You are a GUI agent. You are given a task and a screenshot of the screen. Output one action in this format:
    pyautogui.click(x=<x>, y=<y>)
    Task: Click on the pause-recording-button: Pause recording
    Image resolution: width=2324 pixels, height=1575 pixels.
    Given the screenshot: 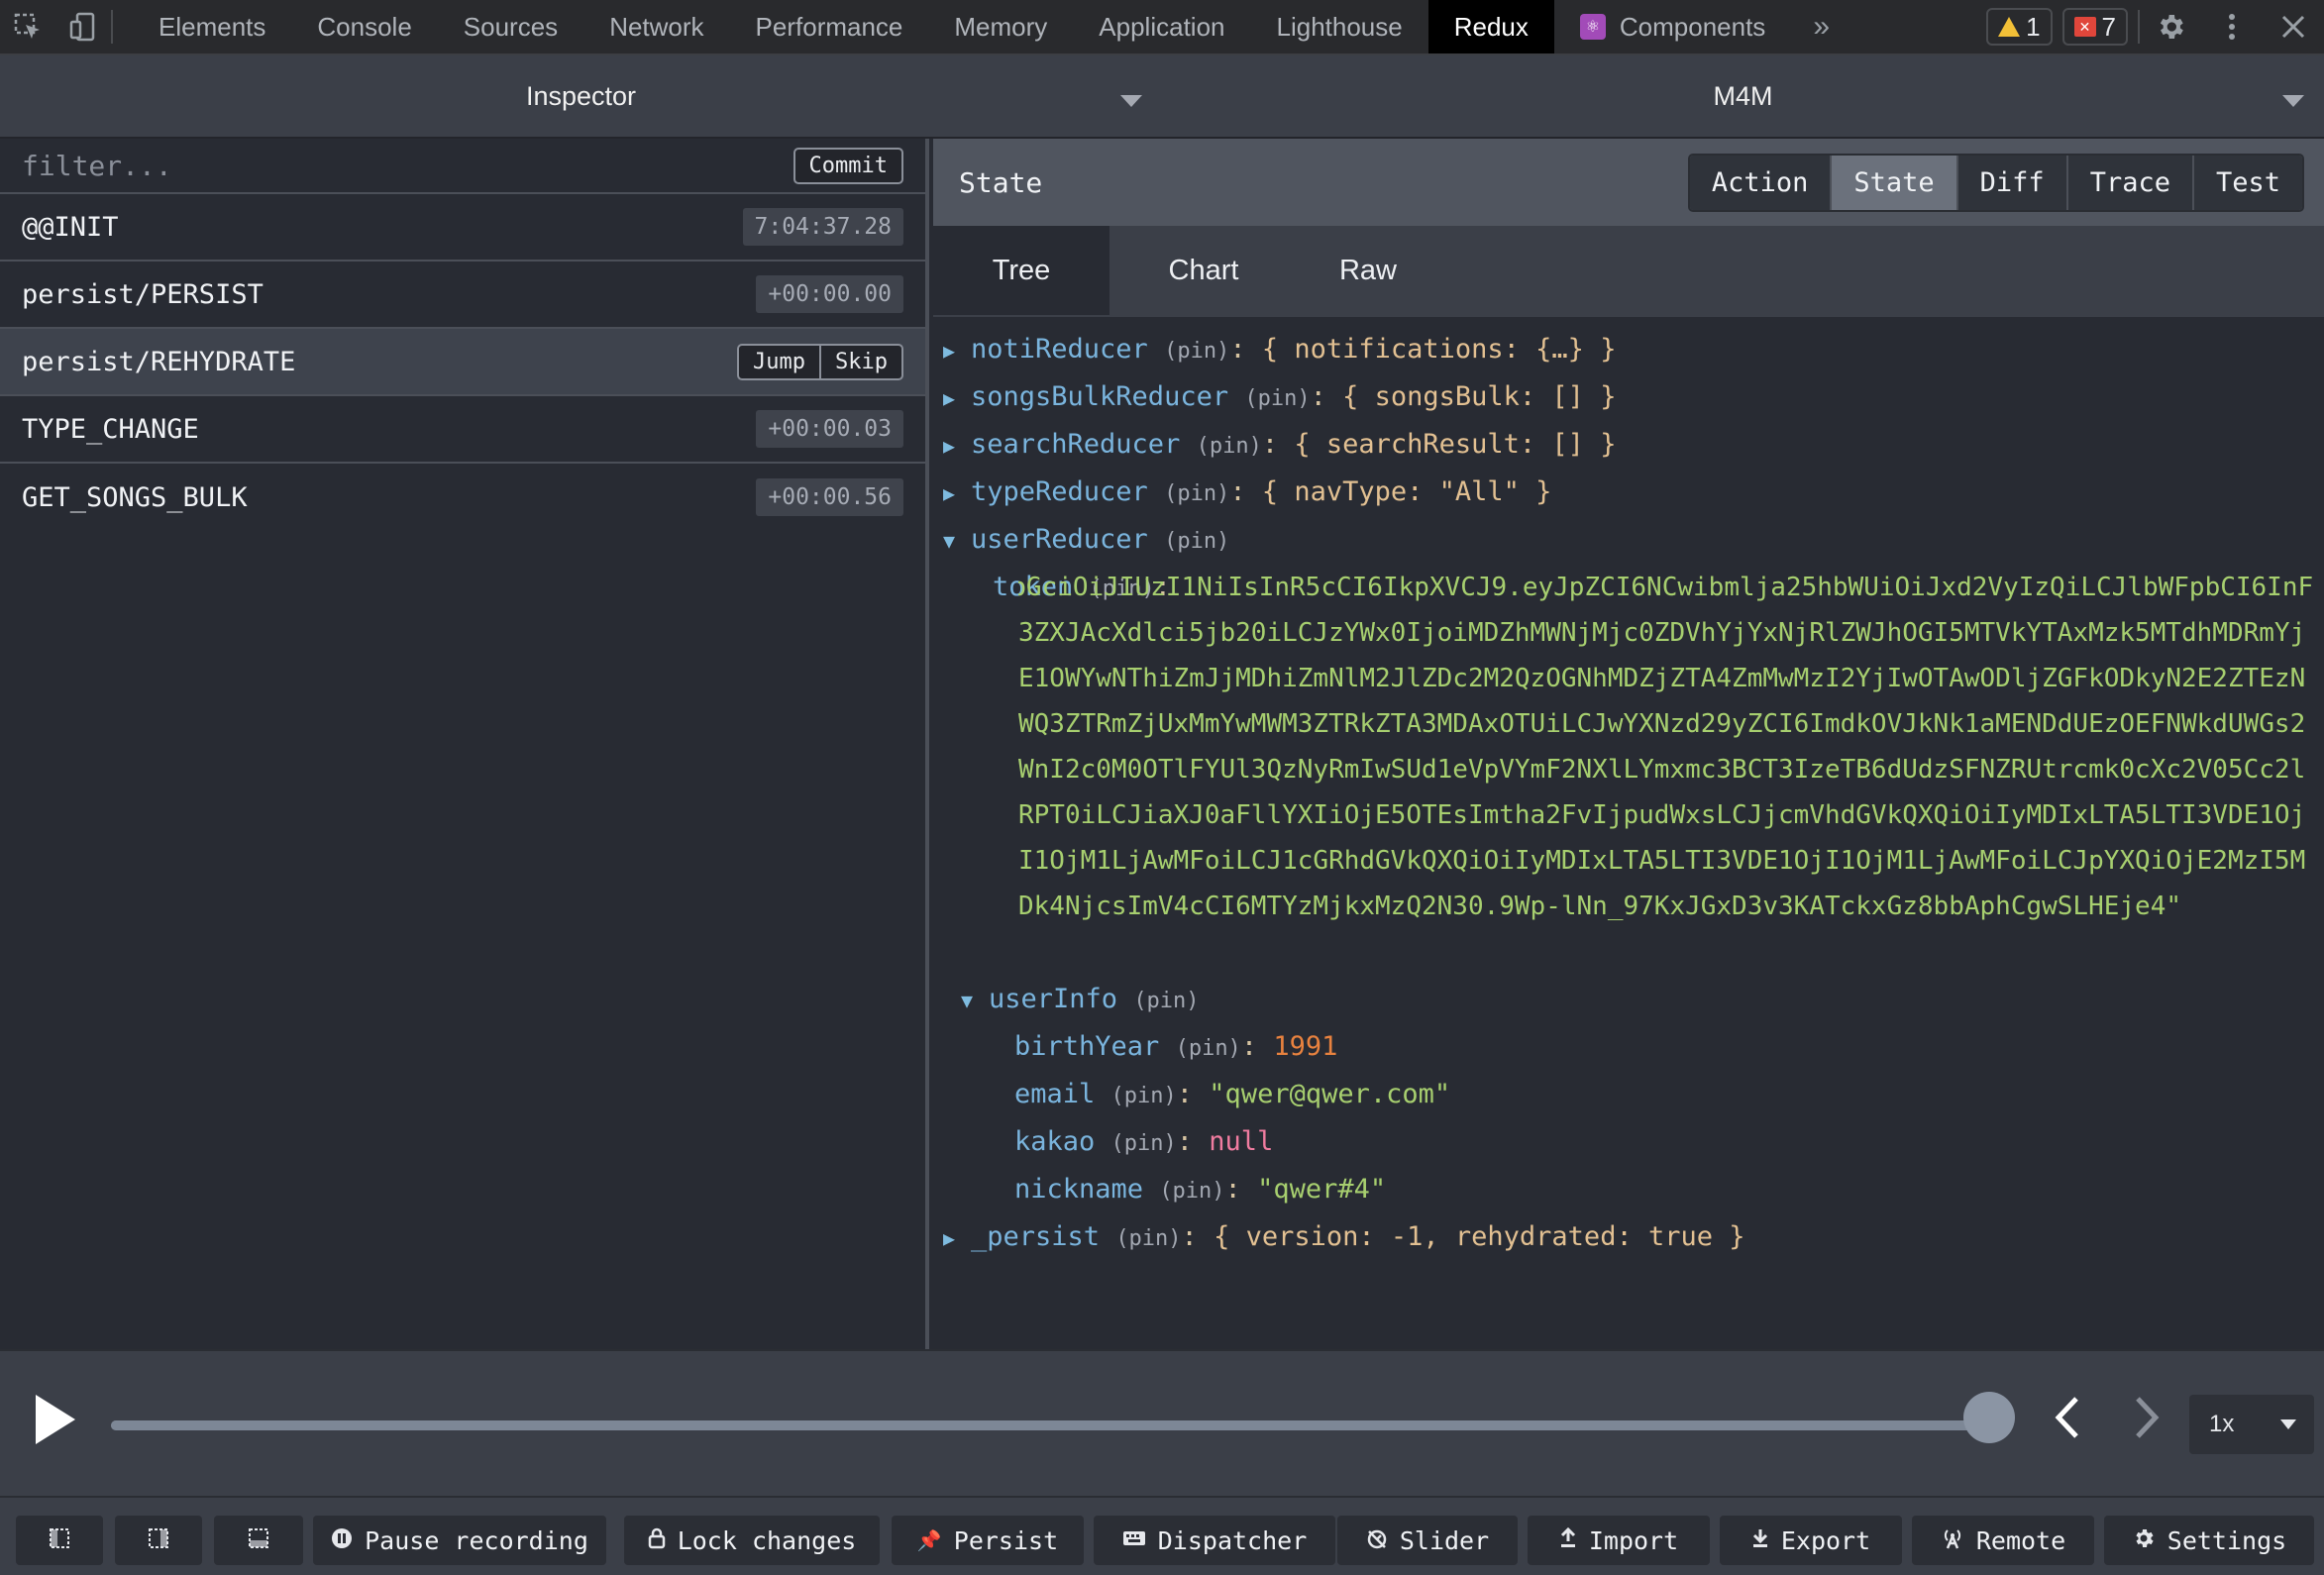 What is the action you would take?
    pyautogui.click(x=459, y=1540)
    